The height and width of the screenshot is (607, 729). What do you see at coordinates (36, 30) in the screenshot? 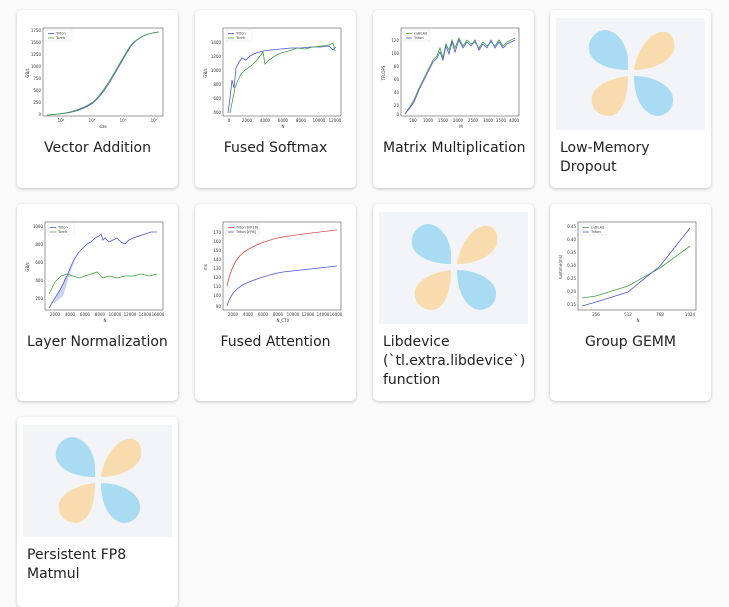
I see `ytick: 1750` at bounding box center [36, 30].